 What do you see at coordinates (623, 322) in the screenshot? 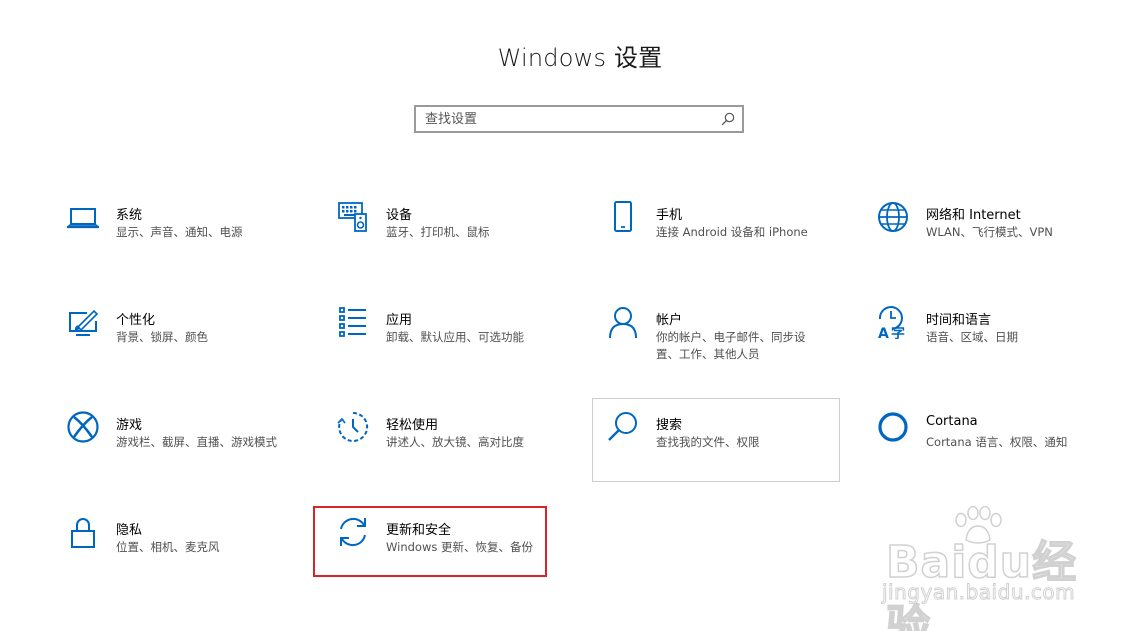
I see `person-icon` at bounding box center [623, 322].